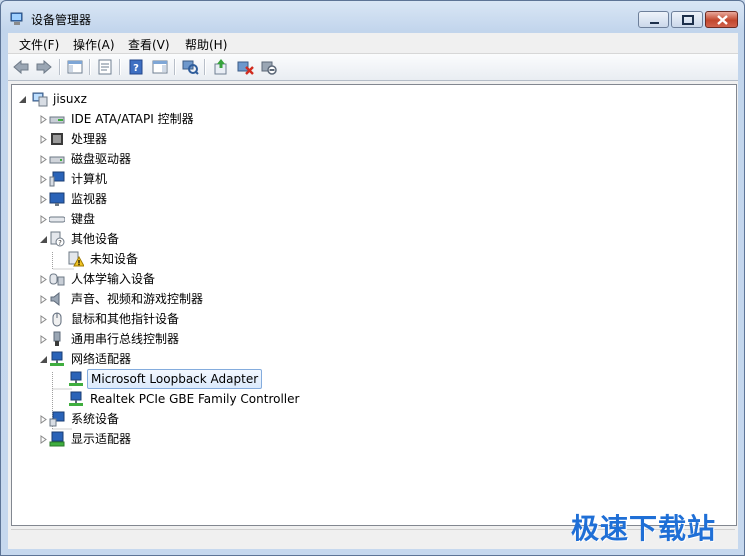 This screenshot has width=745, height=556. What do you see at coordinates (57, 319) in the screenshot?
I see `mouse-icon` at bounding box center [57, 319].